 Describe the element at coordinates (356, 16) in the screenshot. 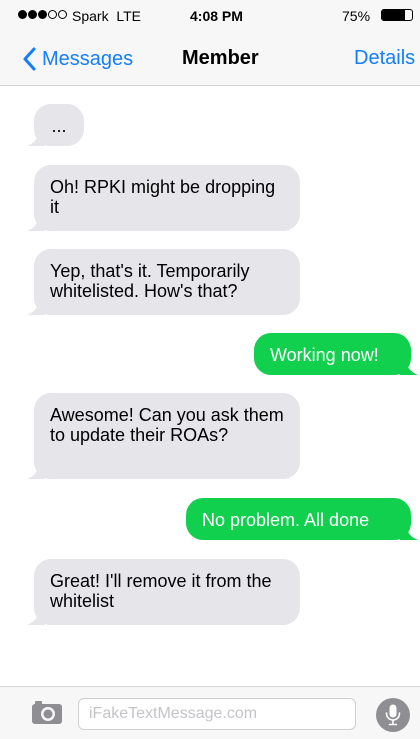

I see `battery-percent: 75%` at that location.